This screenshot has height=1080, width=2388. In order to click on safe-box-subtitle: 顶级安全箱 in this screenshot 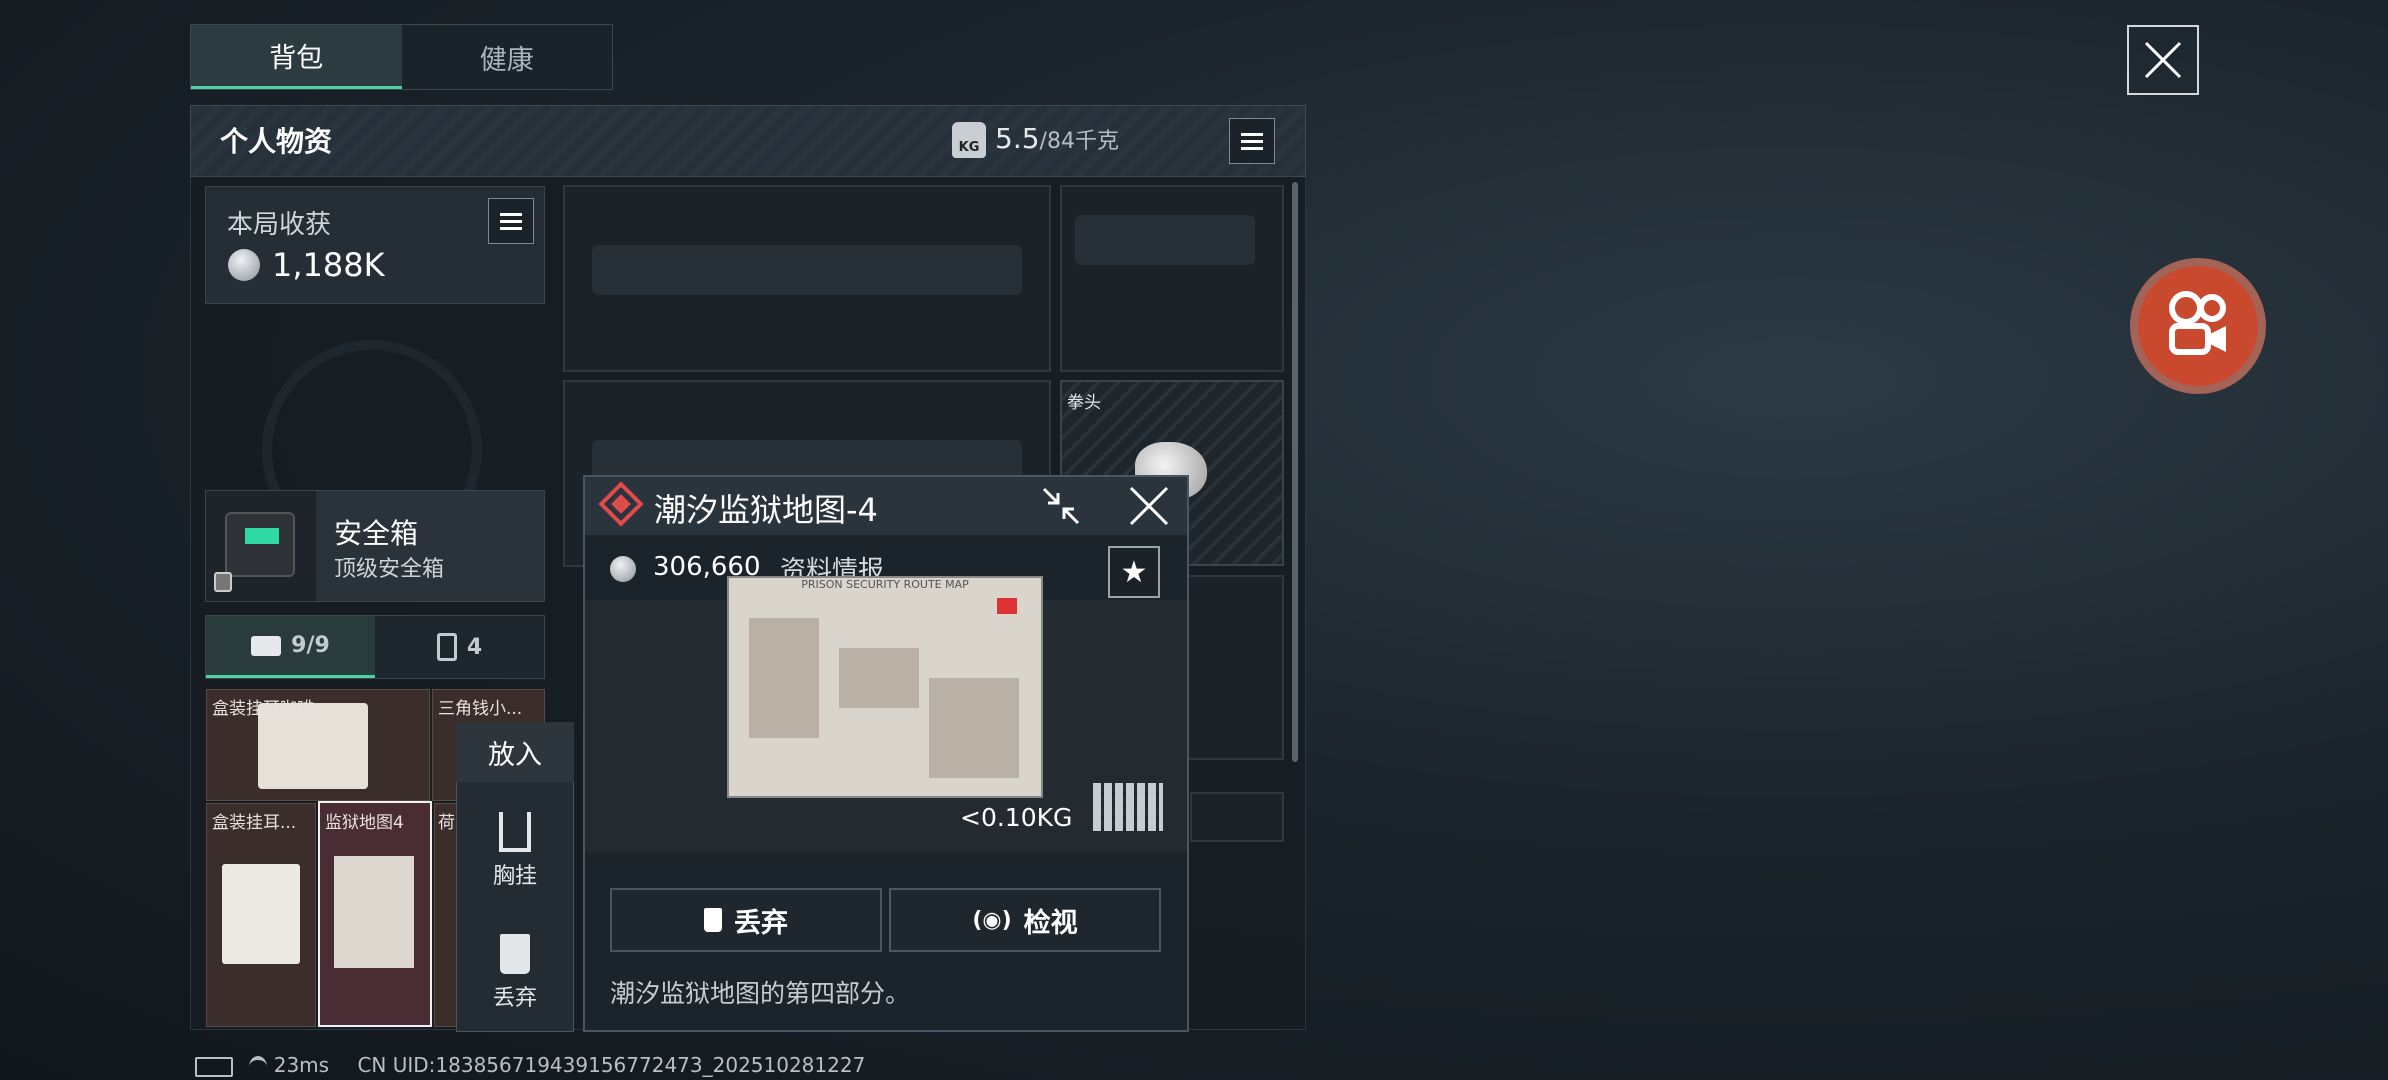, I will do `click(389, 569)`.